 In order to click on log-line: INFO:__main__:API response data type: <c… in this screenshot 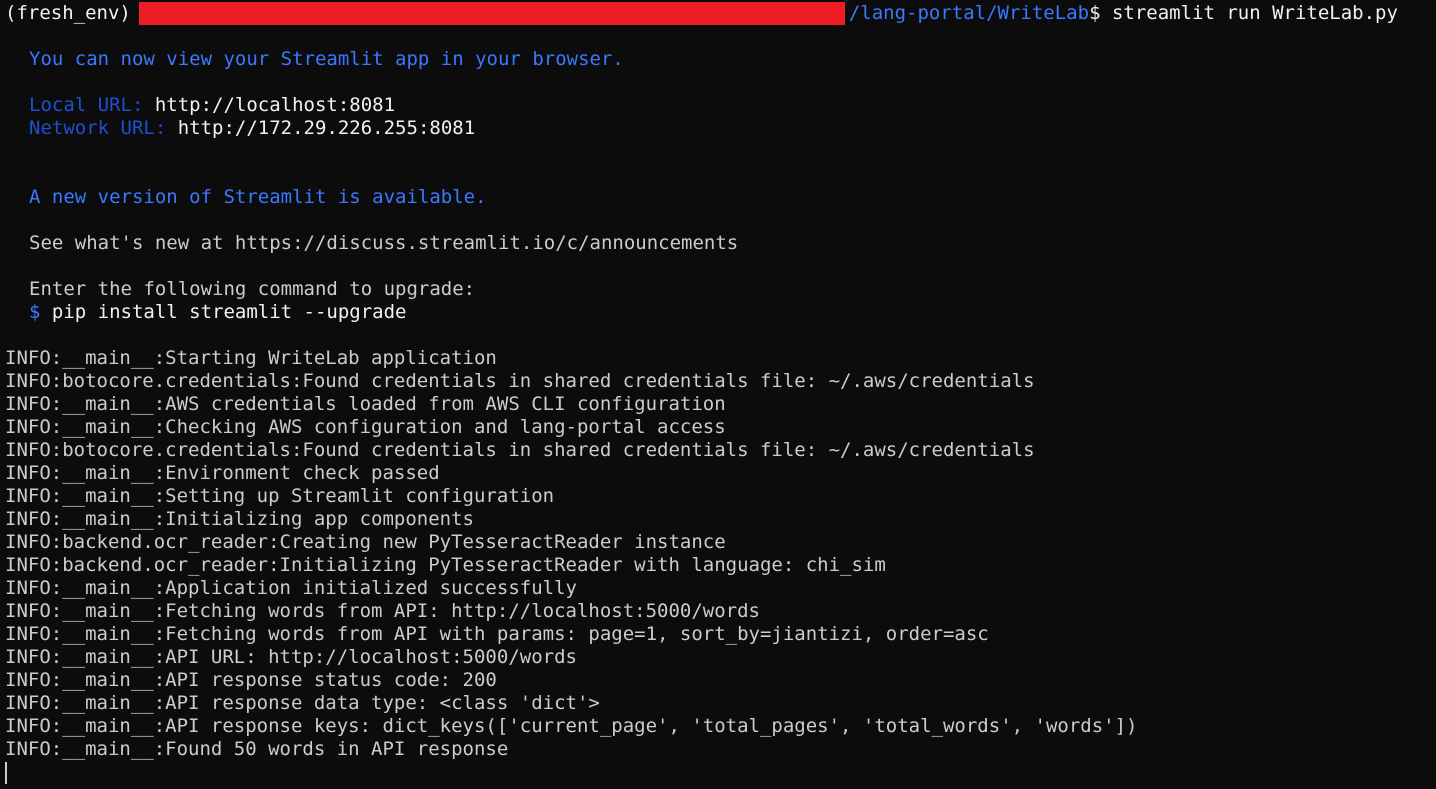, I will do `click(302, 703)`.